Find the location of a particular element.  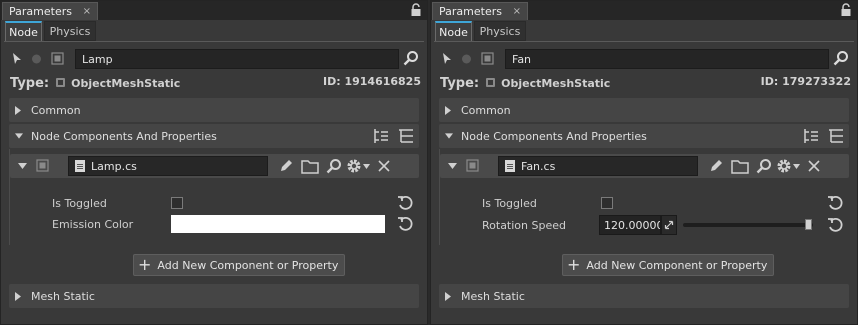

node-name-input: Fan is located at coordinates (667, 59).